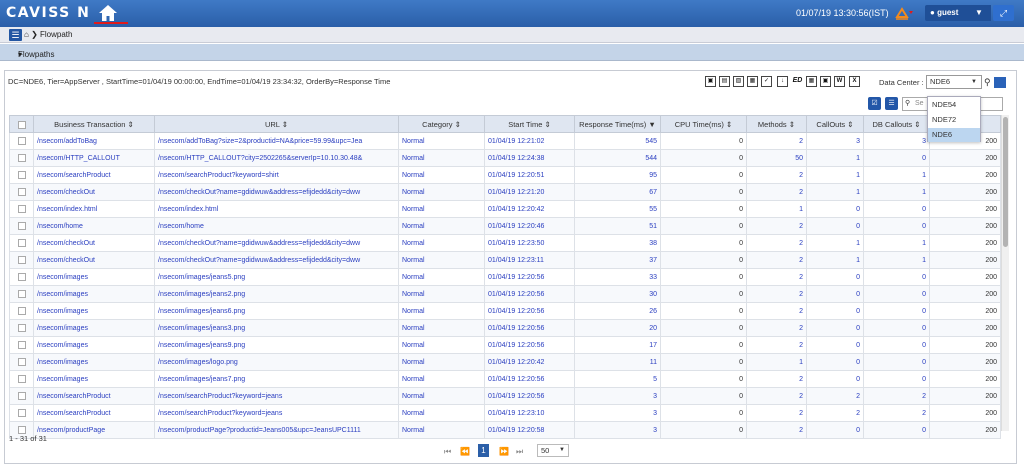 The image size is (1024, 468). I want to click on table-cell: /nsecom/HTTP_CALLOUT, so click(94, 158).